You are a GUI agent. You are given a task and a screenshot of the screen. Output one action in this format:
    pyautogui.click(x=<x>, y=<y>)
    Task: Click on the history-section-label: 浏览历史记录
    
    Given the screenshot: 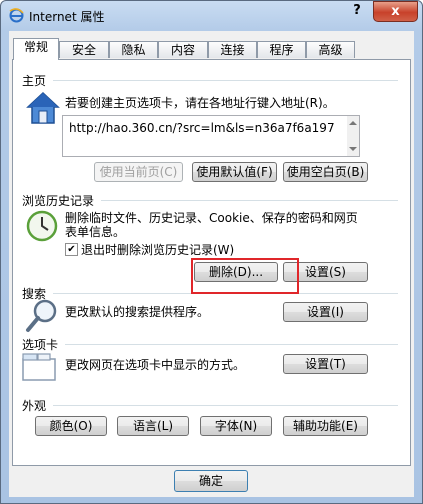 What is the action you would take?
    pyautogui.click(x=58, y=201)
    